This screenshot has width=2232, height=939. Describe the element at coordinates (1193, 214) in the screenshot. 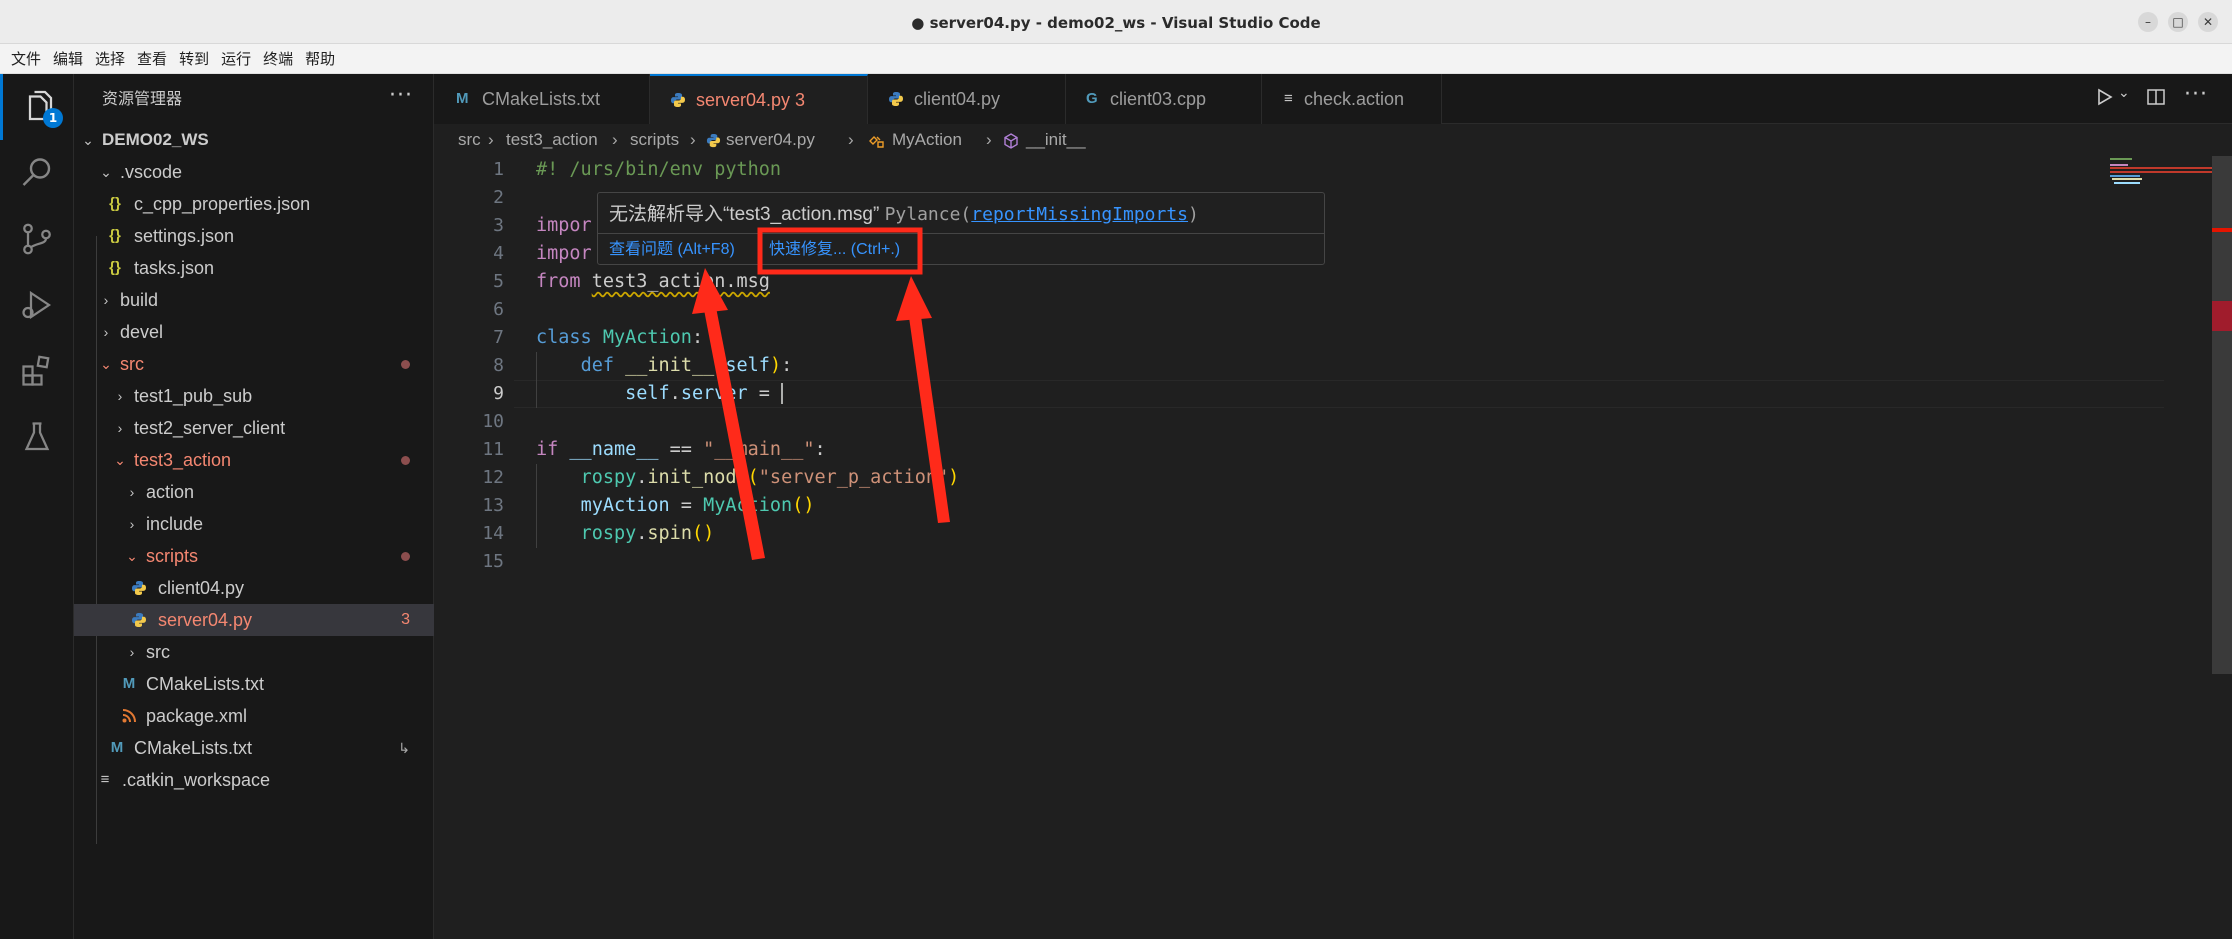

I see `diagnostic-source-close: )` at that location.